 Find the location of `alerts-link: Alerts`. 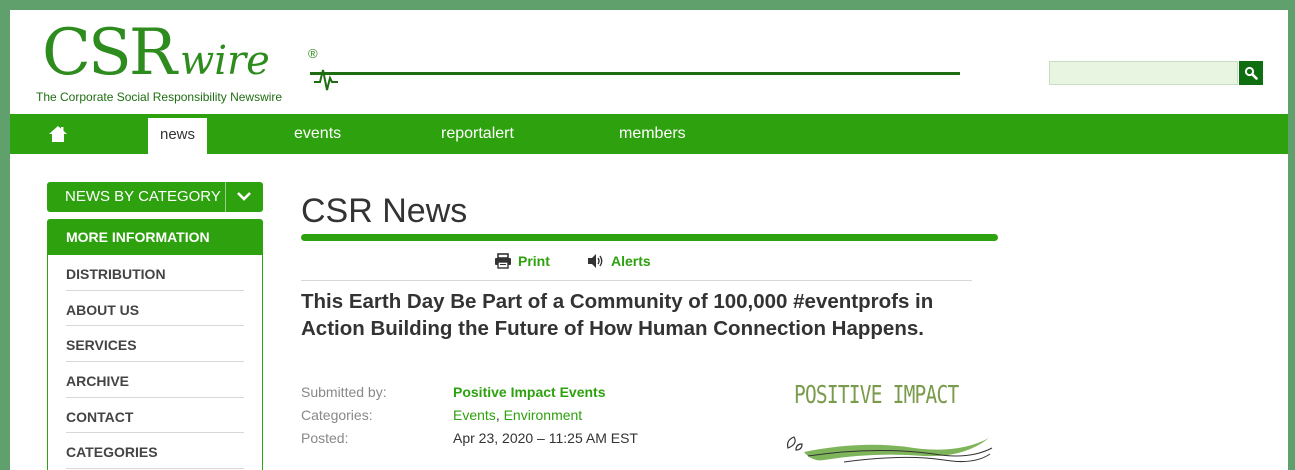

alerts-link: Alerts is located at coordinates (619, 261).